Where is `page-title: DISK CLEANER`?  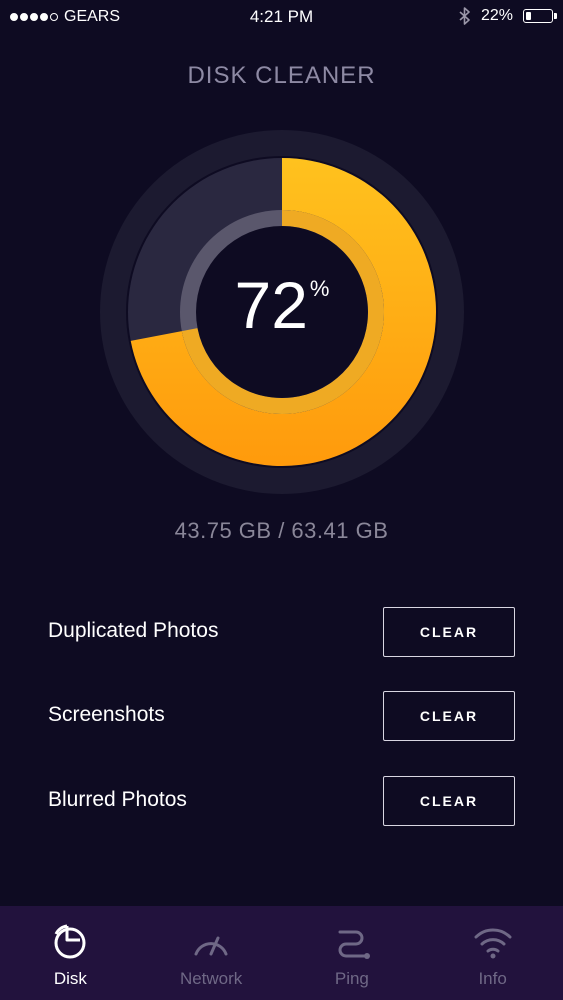
page-title: DISK CLEANER is located at coordinates (281, 75).